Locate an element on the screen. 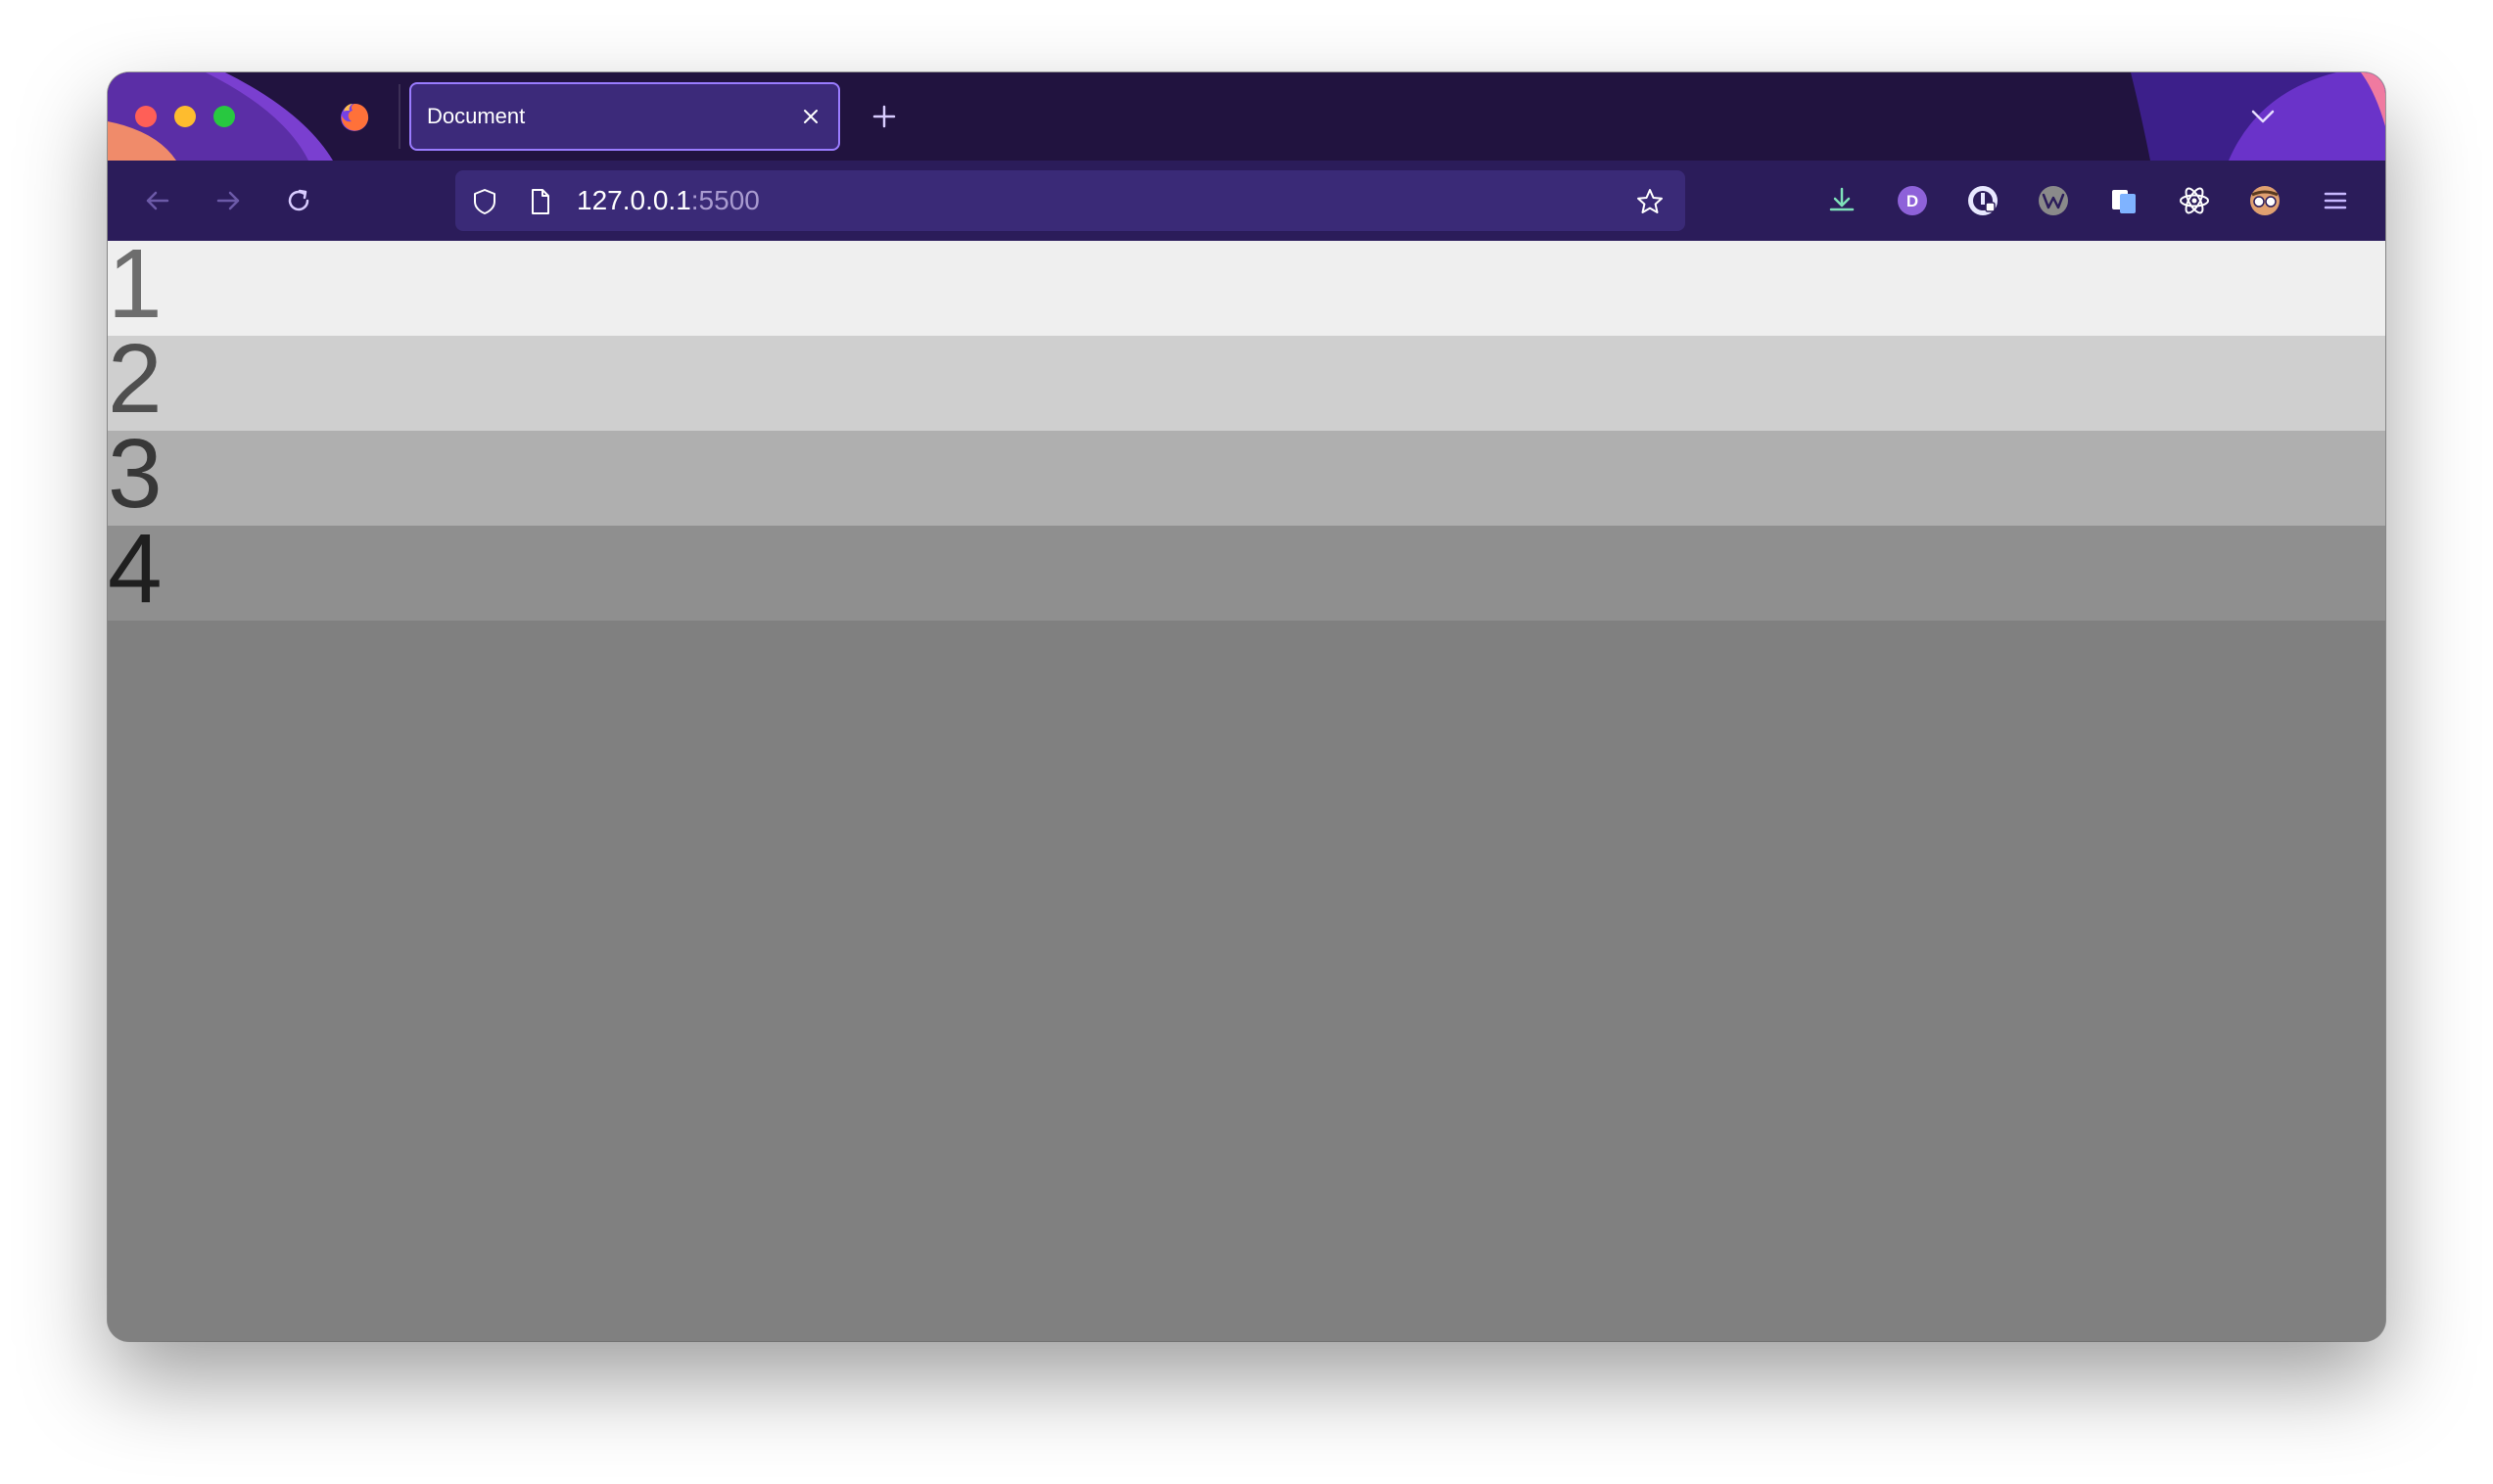  arrow-left-icon is located at coordinates (157, 200).